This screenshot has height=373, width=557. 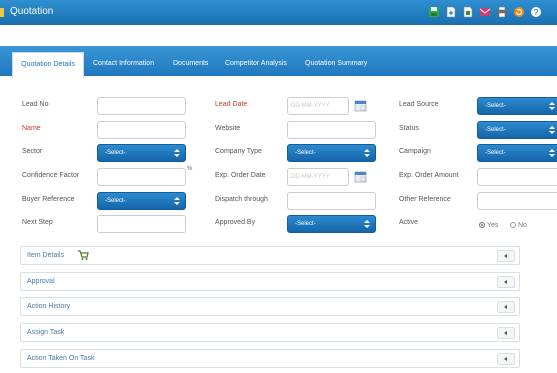 What do you see at coordinates (48, 65) in the screenshot?
I see `tab-quotation-details: Quotation Details` at bounding box center [48, 65].